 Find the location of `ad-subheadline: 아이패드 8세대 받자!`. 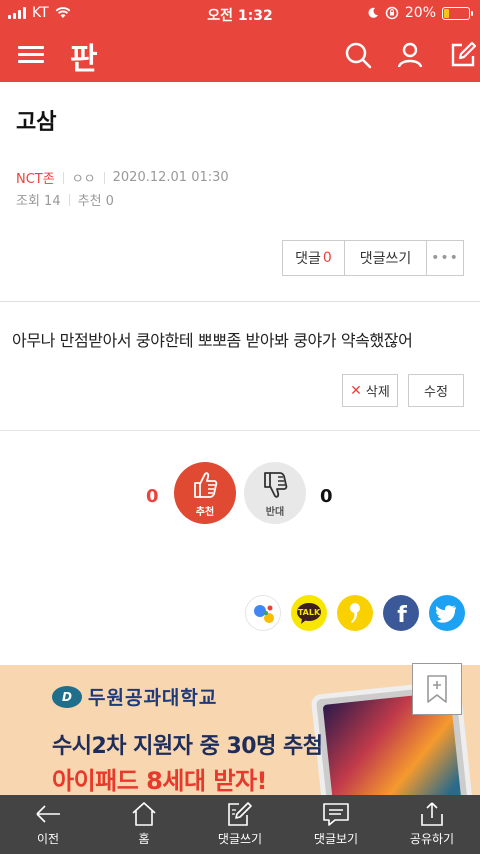

ad-subheadline: 아이패드 8세대 받자! is located at coordinates (160, 781).